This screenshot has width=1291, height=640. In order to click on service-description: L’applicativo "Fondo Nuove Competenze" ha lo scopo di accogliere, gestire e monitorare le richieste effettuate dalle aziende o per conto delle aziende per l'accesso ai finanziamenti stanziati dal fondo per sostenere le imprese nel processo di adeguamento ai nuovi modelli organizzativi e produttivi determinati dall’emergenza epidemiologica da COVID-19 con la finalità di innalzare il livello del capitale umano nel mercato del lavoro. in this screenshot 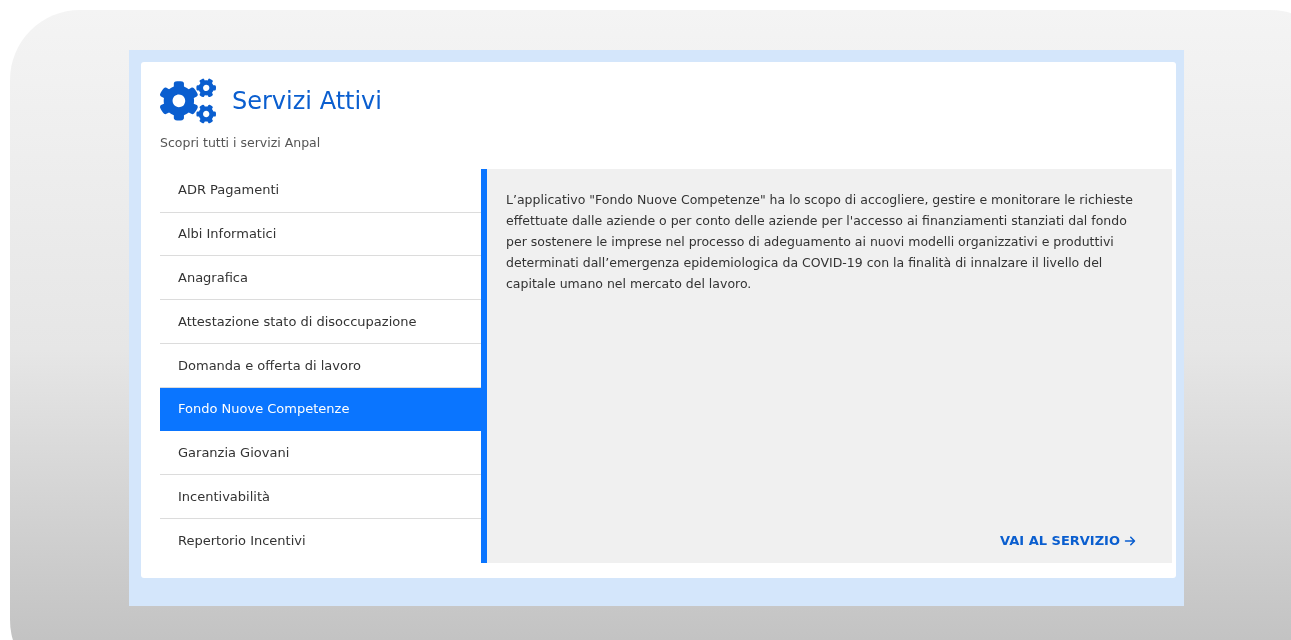, I will do `click(820, 241)`.